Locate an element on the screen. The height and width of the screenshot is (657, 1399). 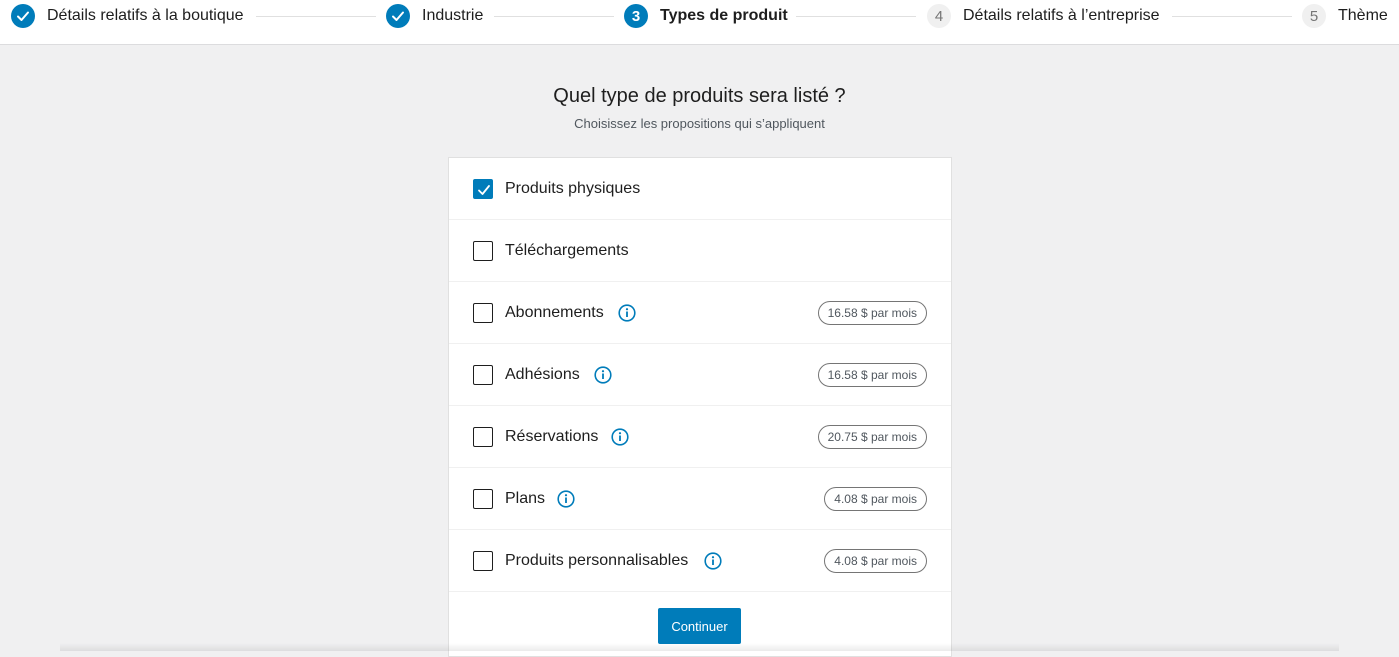
step-industry: Industrie is located at coordinates (434, 16).